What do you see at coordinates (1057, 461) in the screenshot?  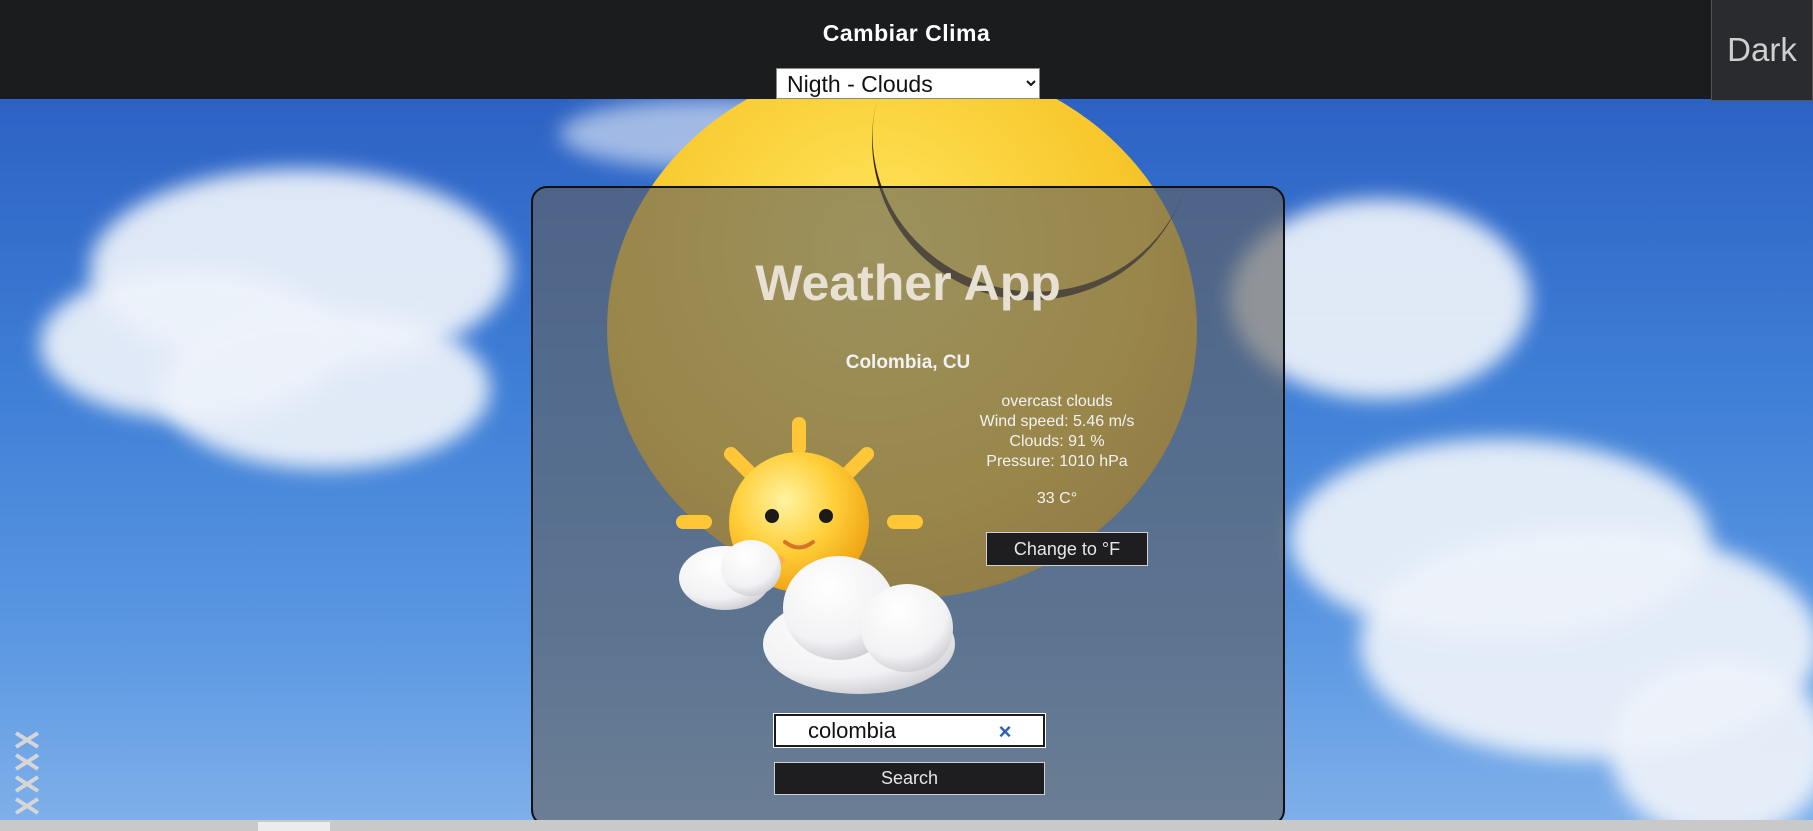 I see `pressure: Pressure: 1010 hPa` at bounding box center [1057, 461].